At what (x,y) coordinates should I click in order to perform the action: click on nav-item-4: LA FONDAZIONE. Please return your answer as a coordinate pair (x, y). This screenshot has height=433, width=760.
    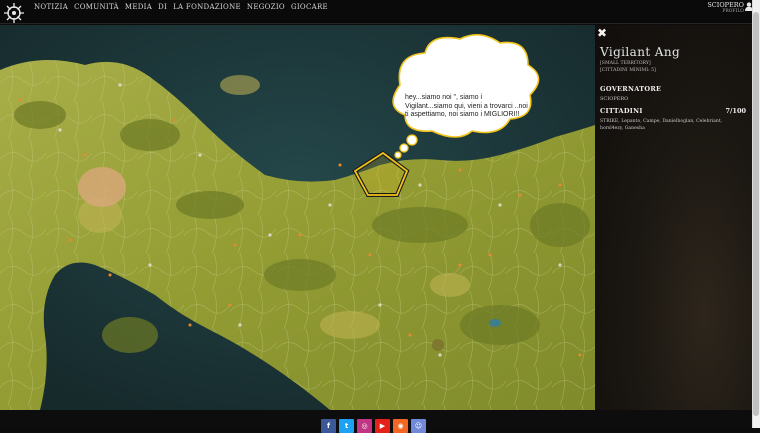
    Looking at the image, I should click on (207, 7).